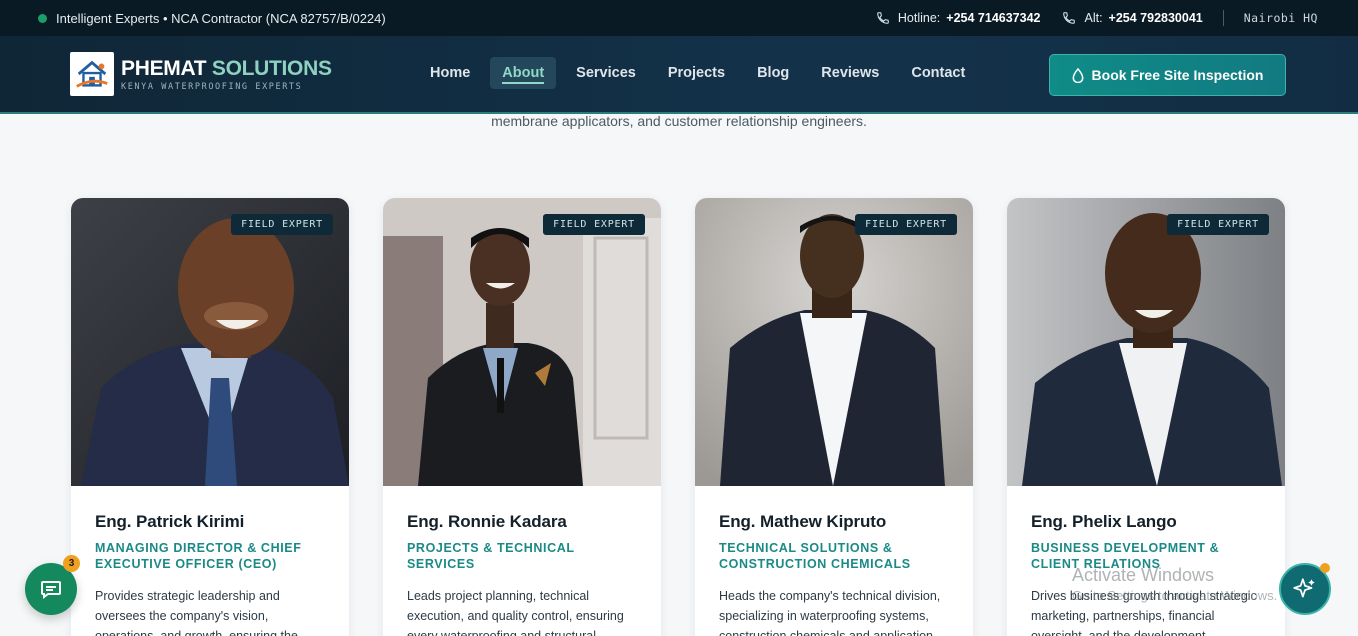  What do you see at coordinates (42, 18) in the screenshot?
I see `status-dot` at bounding box center [42, 18].